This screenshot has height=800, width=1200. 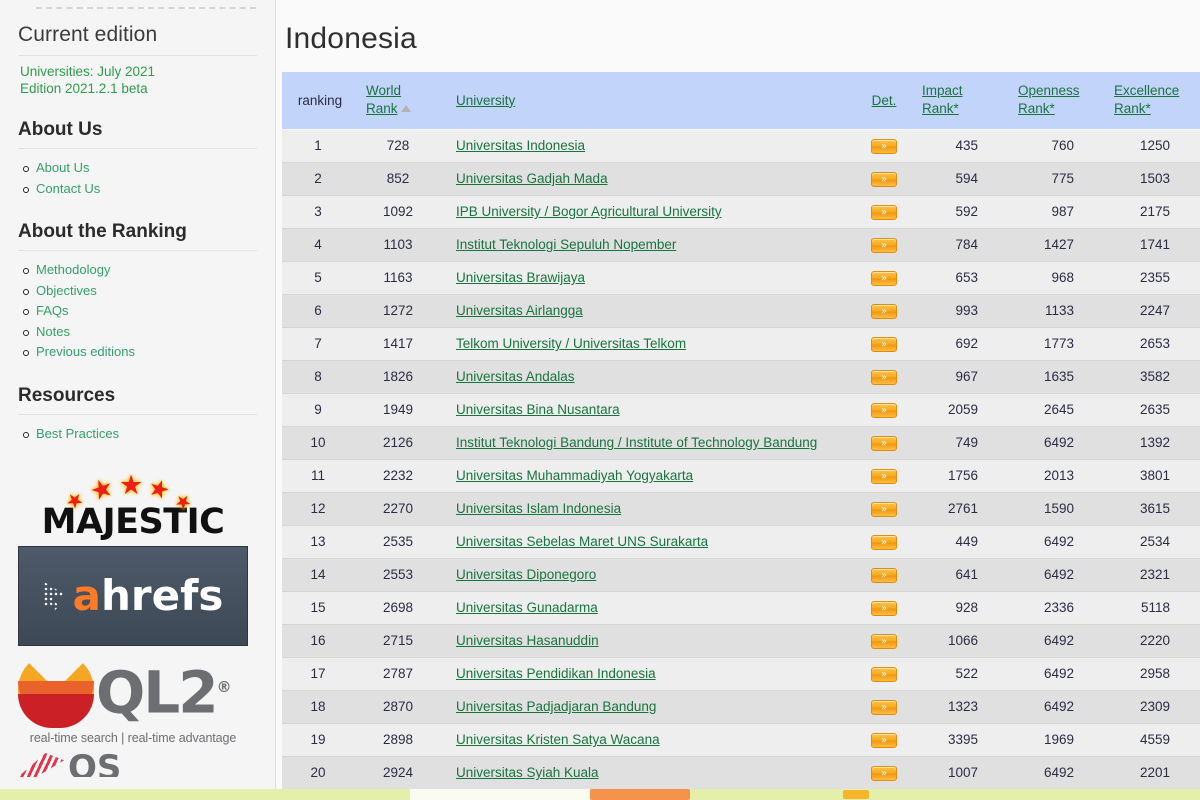 I want to click on column-header-det-label: Det., so click(x=884, y=100).